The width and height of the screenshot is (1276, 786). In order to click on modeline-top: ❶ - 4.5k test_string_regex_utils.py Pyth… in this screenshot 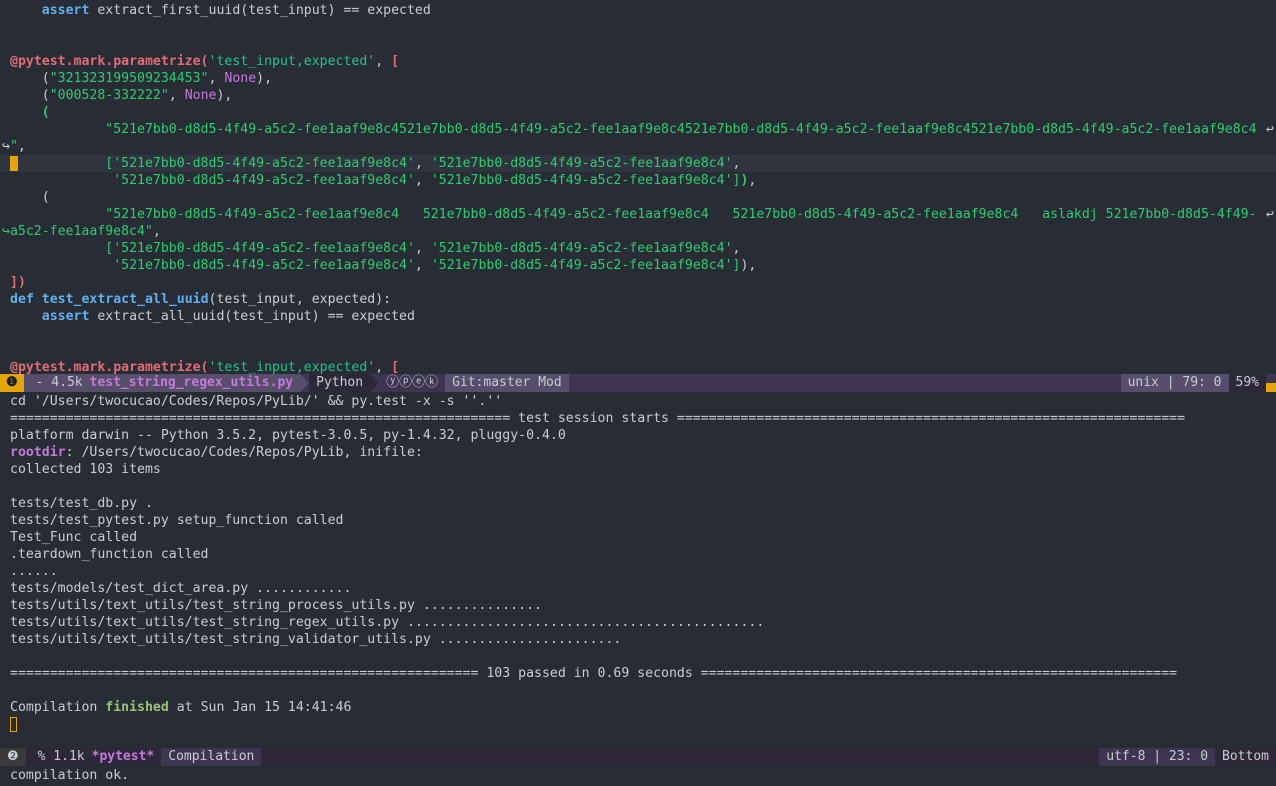, I will do `click(638, 383)`.